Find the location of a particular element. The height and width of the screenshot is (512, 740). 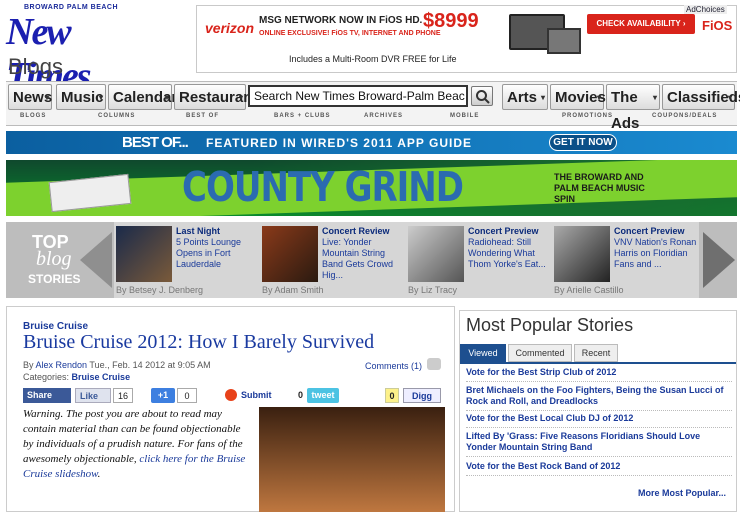

most-popular-heading: Most Popular Stories is located at coordinates (550, 325).